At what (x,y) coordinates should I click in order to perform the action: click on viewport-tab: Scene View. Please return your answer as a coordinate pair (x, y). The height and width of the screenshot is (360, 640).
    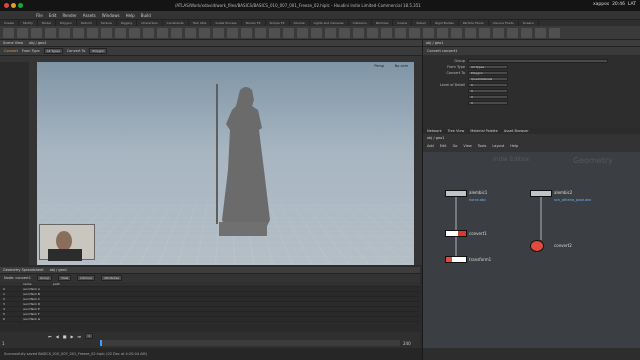
    Looking at the image, I should click on (13, 43).